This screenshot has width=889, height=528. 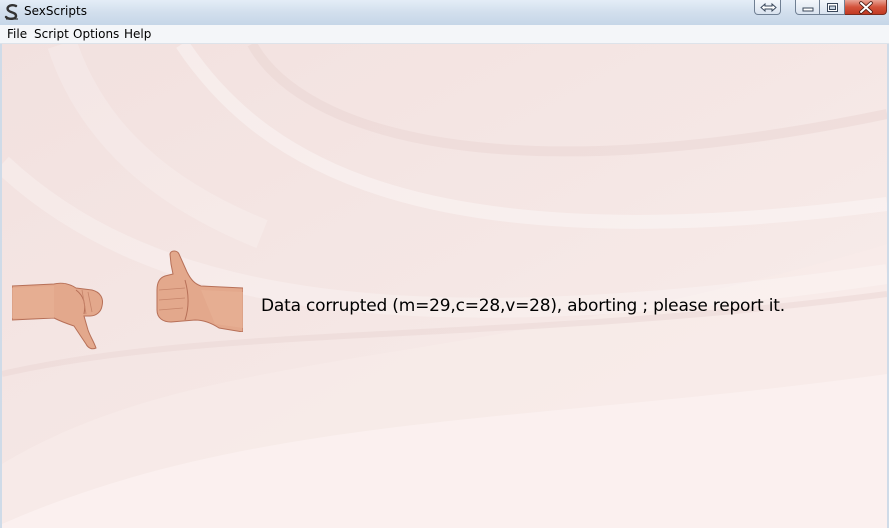 What do you see at coordinates (17, 34) in the screenshot?
I see `menu-file: File` at bounding box center [17, 34].